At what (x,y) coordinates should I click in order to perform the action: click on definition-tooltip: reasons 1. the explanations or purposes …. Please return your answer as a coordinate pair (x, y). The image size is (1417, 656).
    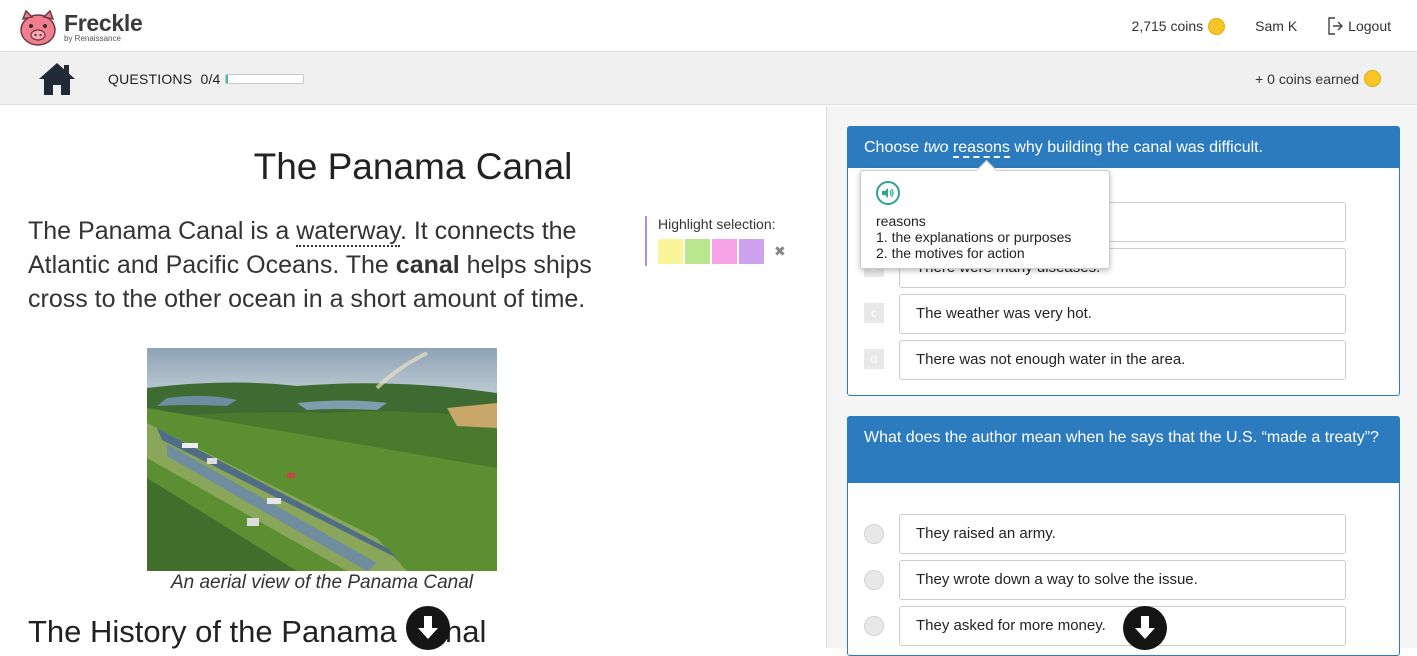
    Looking at the image, I should click on (985, 219).